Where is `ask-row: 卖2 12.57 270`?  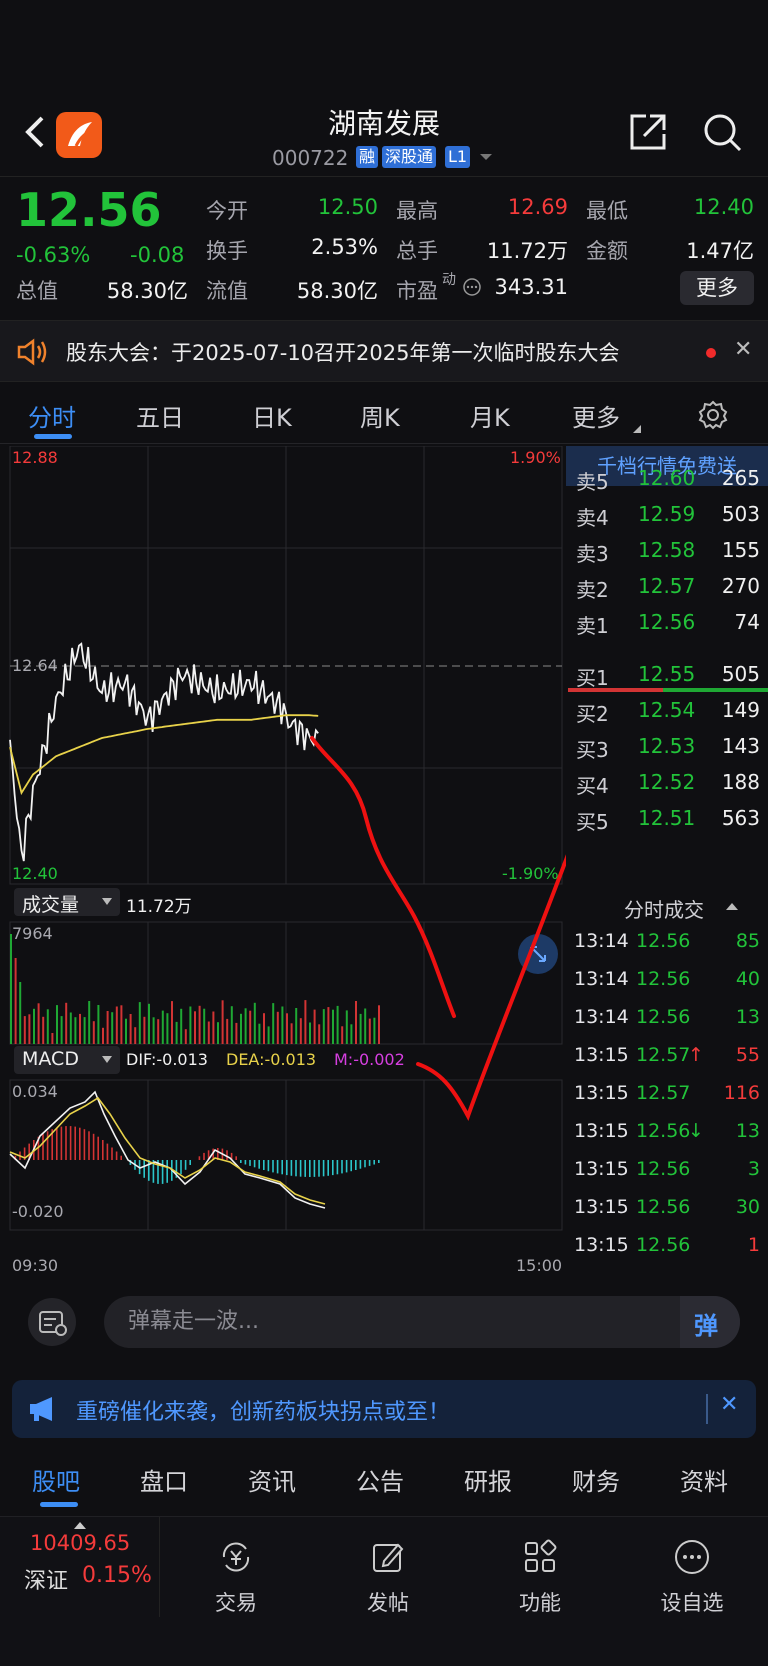 ask-row: 卖2 12.57 270 is located at coordinates (667, 586).